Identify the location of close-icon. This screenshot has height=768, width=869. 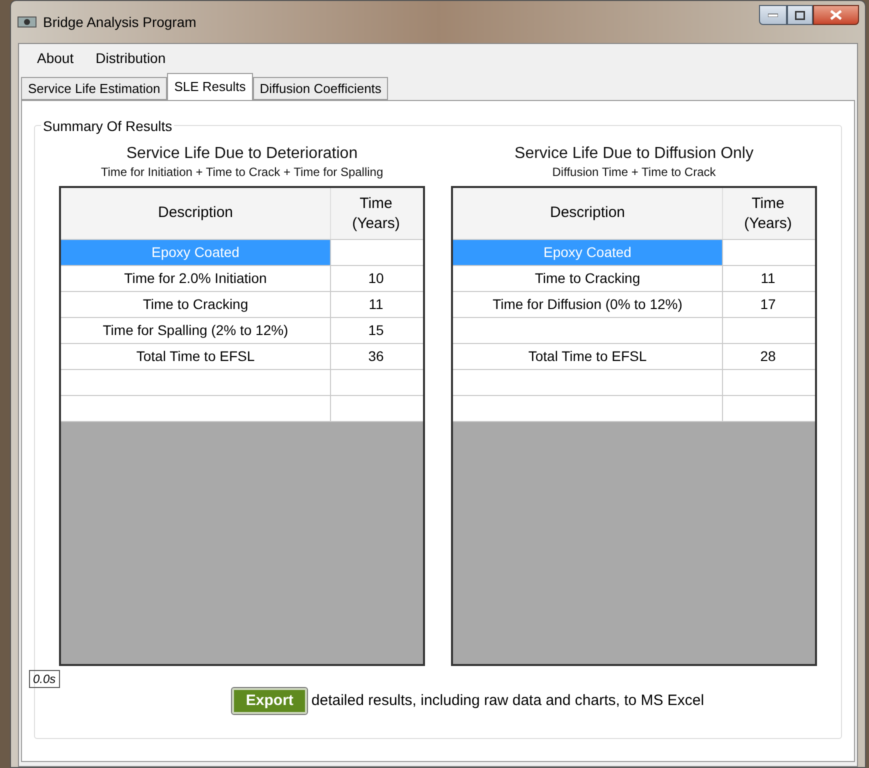
(836, 15).